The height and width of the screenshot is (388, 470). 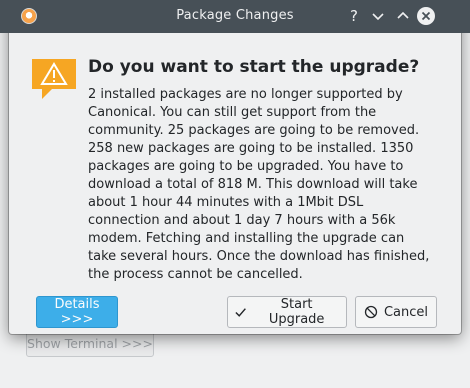 What do you see at coordinates (403, 16) in the screenshot?
I see `chevron-up-icon` at bounding box center [403, 16].